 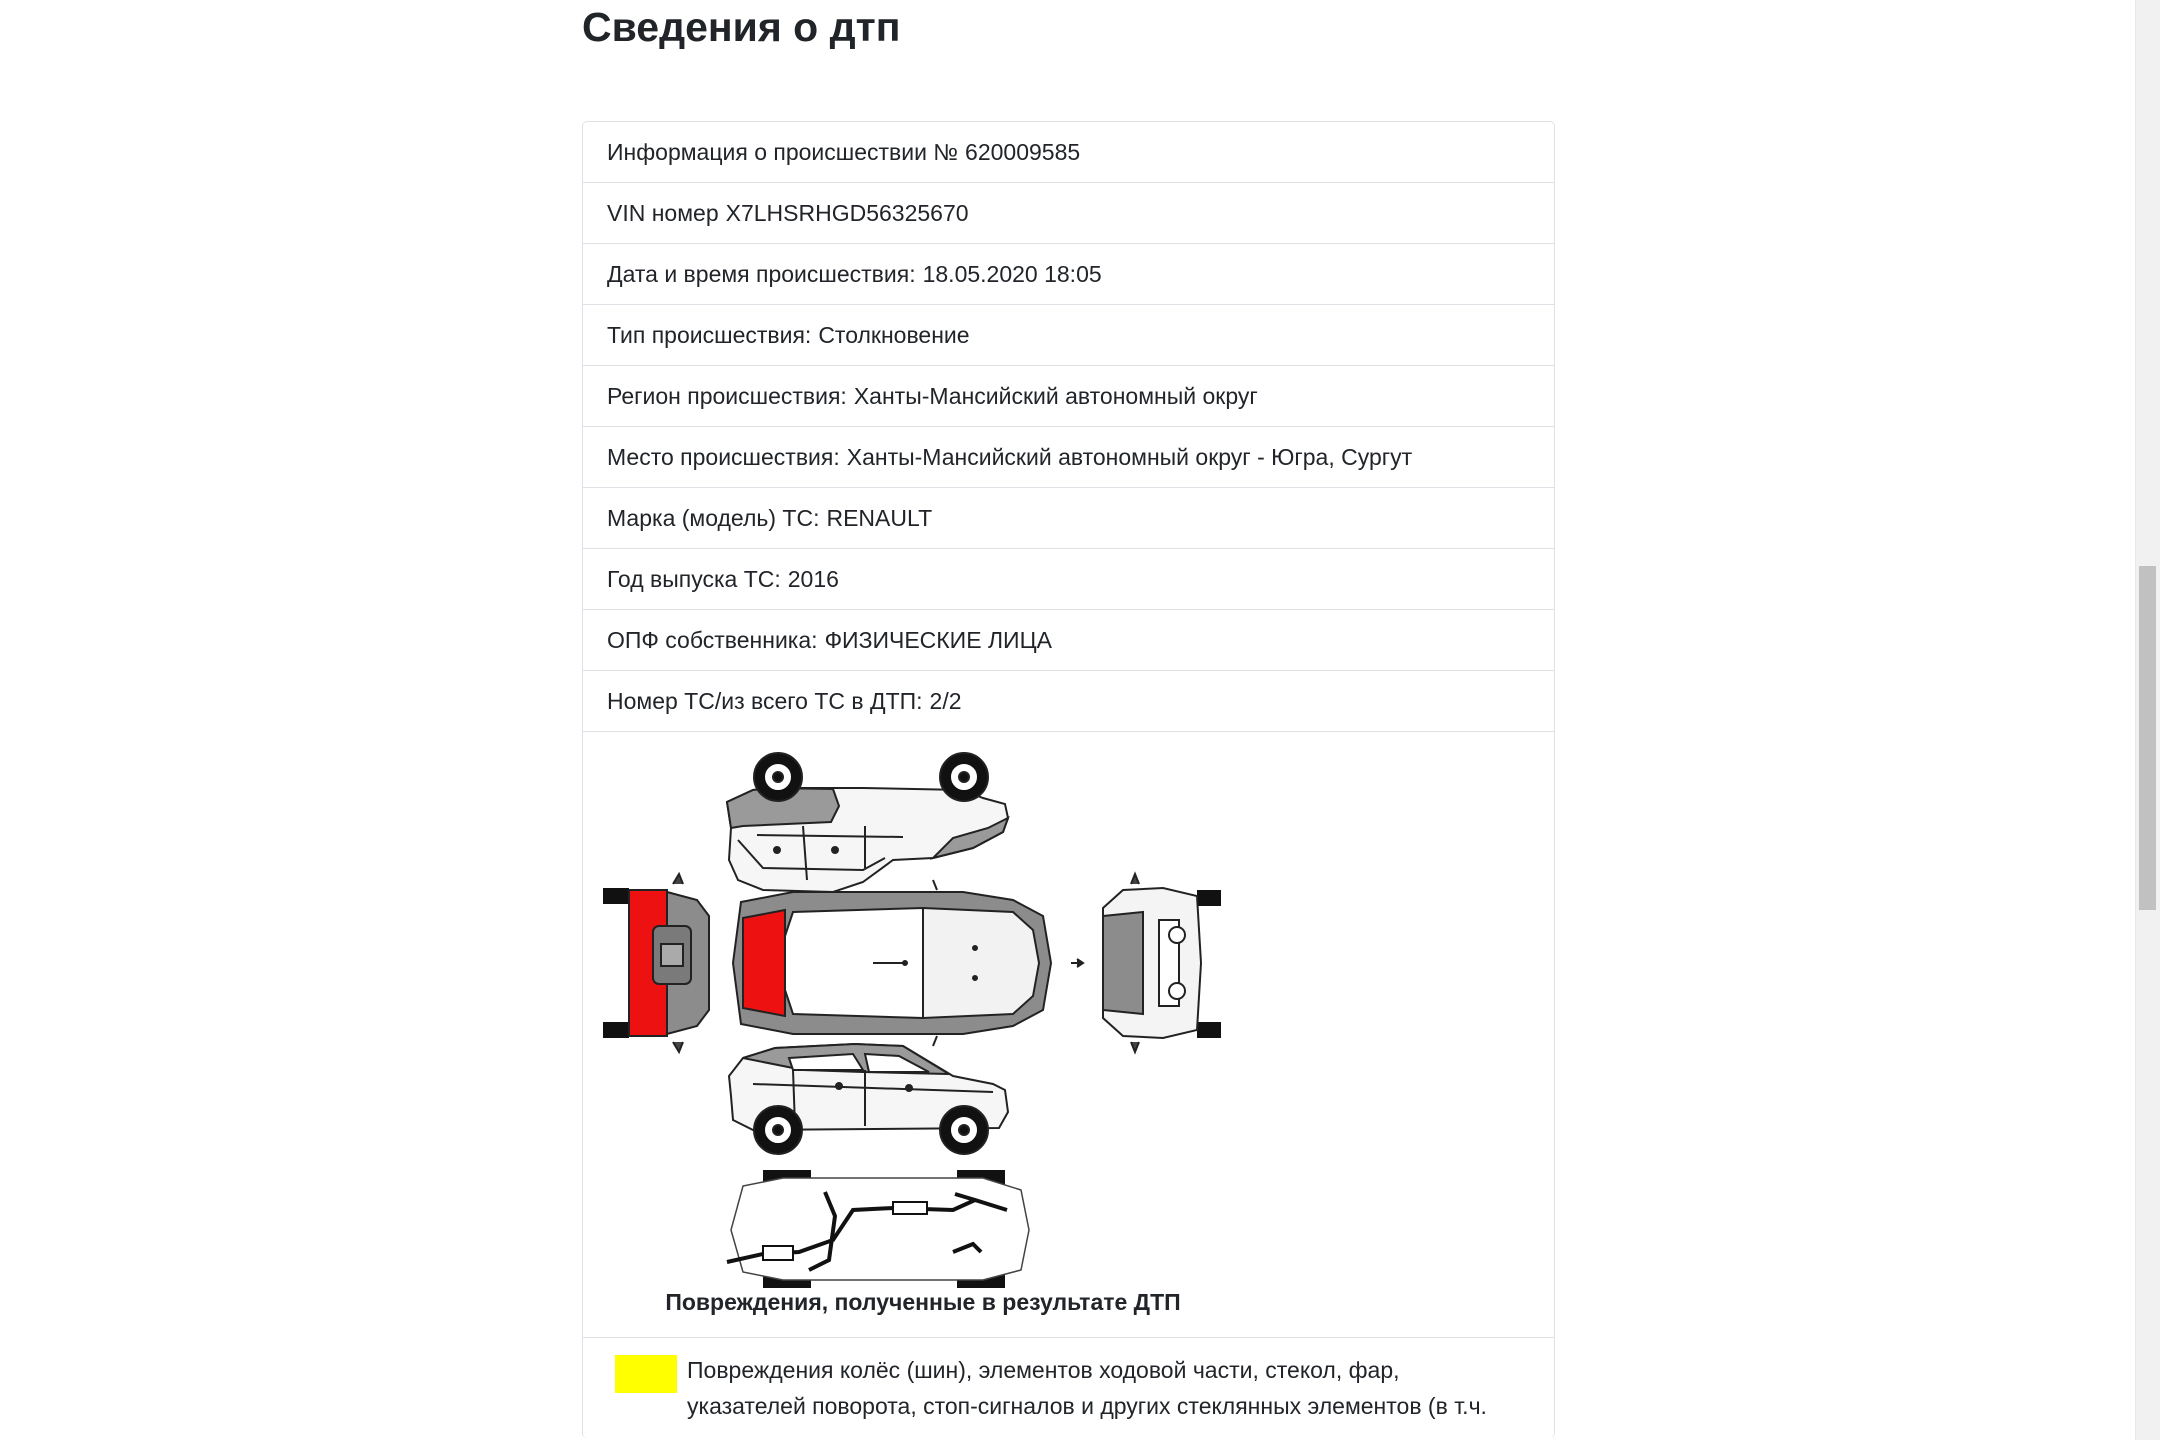 I want to click on info-row-vehicle-year: Год выпуска ТС: 2016, so click(x=1068, y=579).